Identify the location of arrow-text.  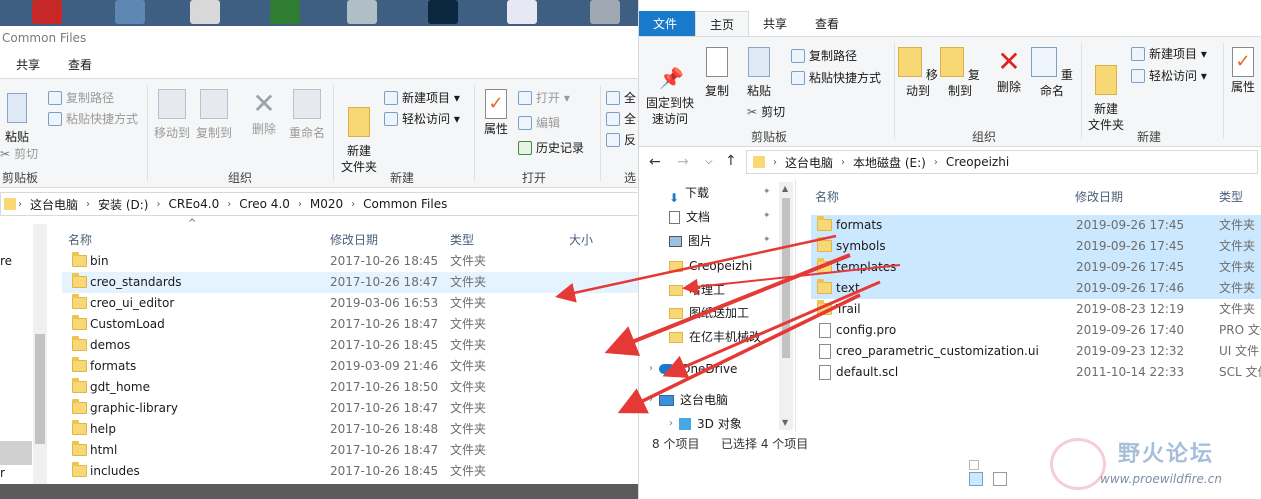
(771, 329).